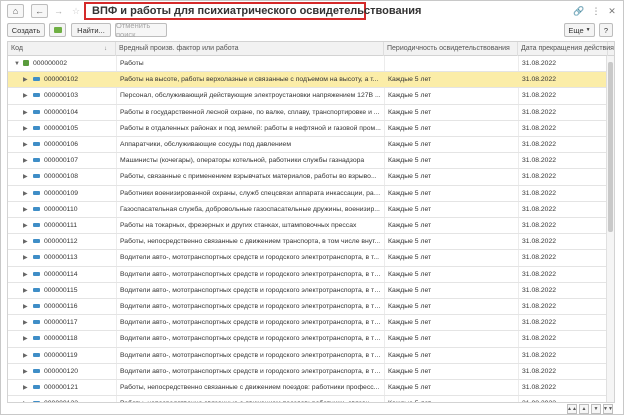  I want to click on vertical-scrollbar, so click(610, 229).